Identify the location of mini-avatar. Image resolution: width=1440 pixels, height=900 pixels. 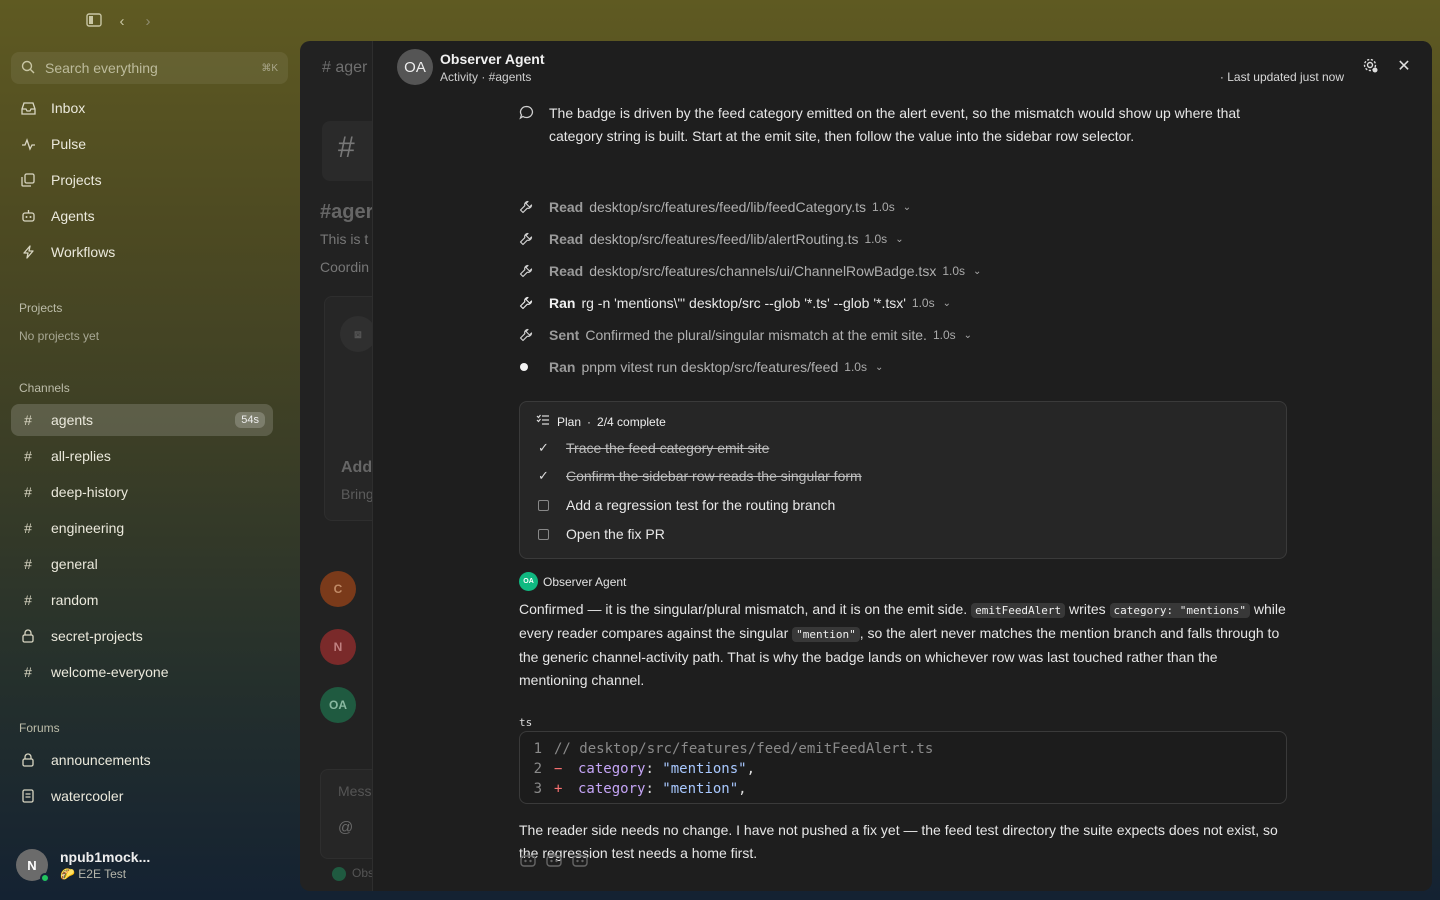
(339, 873).